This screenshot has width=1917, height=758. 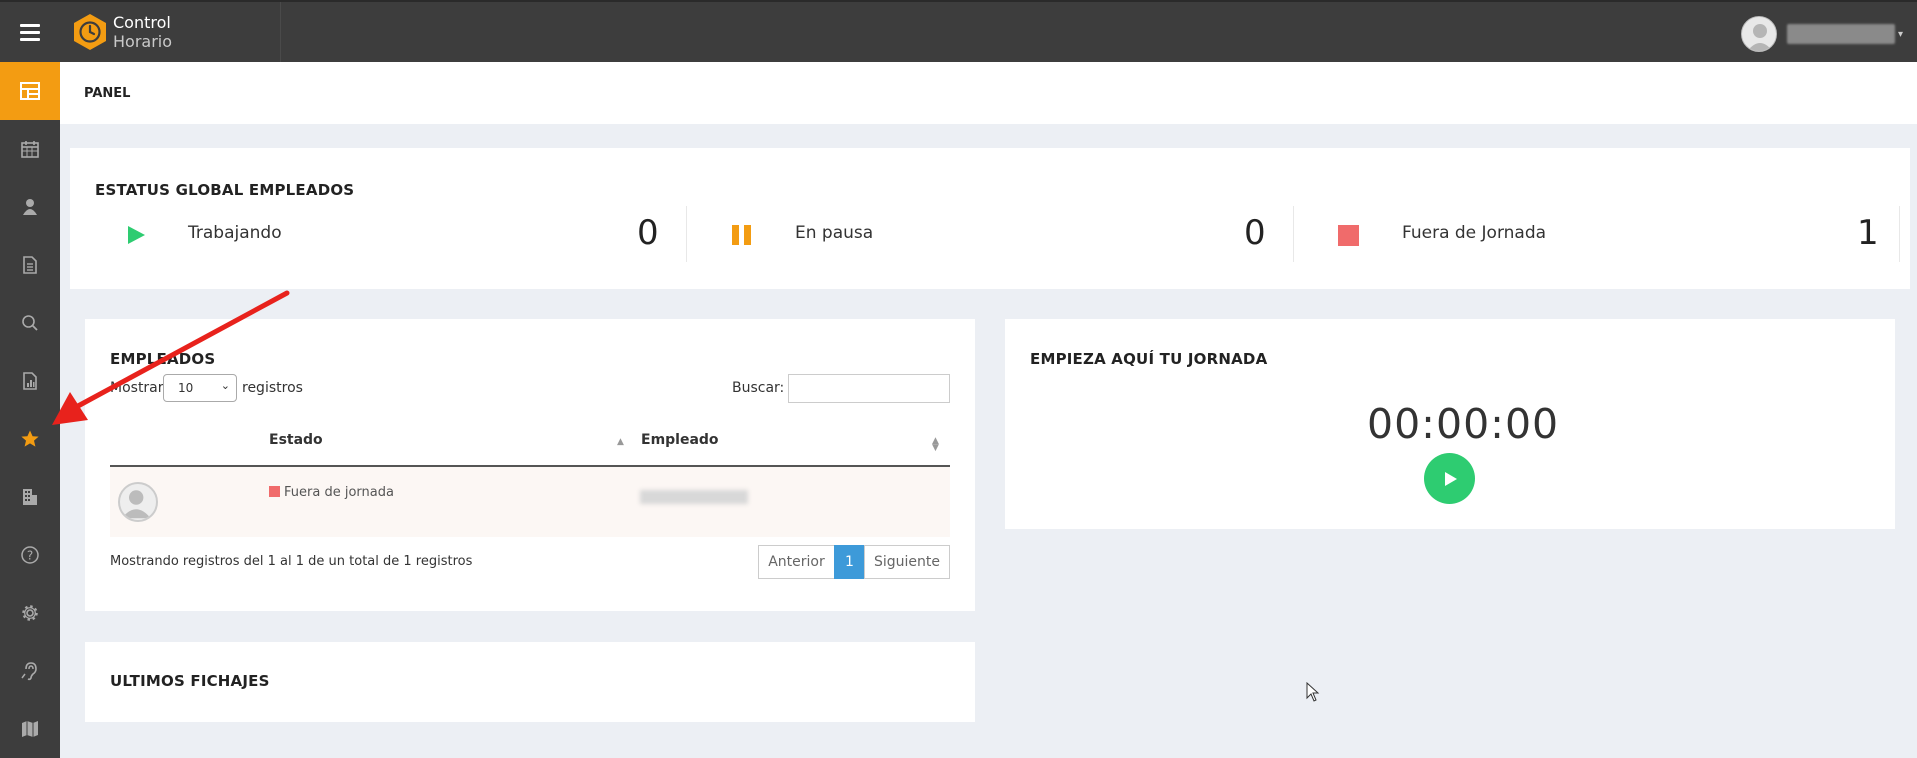 I want to click on show-label: Mostrar, so click(x=137, y=388).